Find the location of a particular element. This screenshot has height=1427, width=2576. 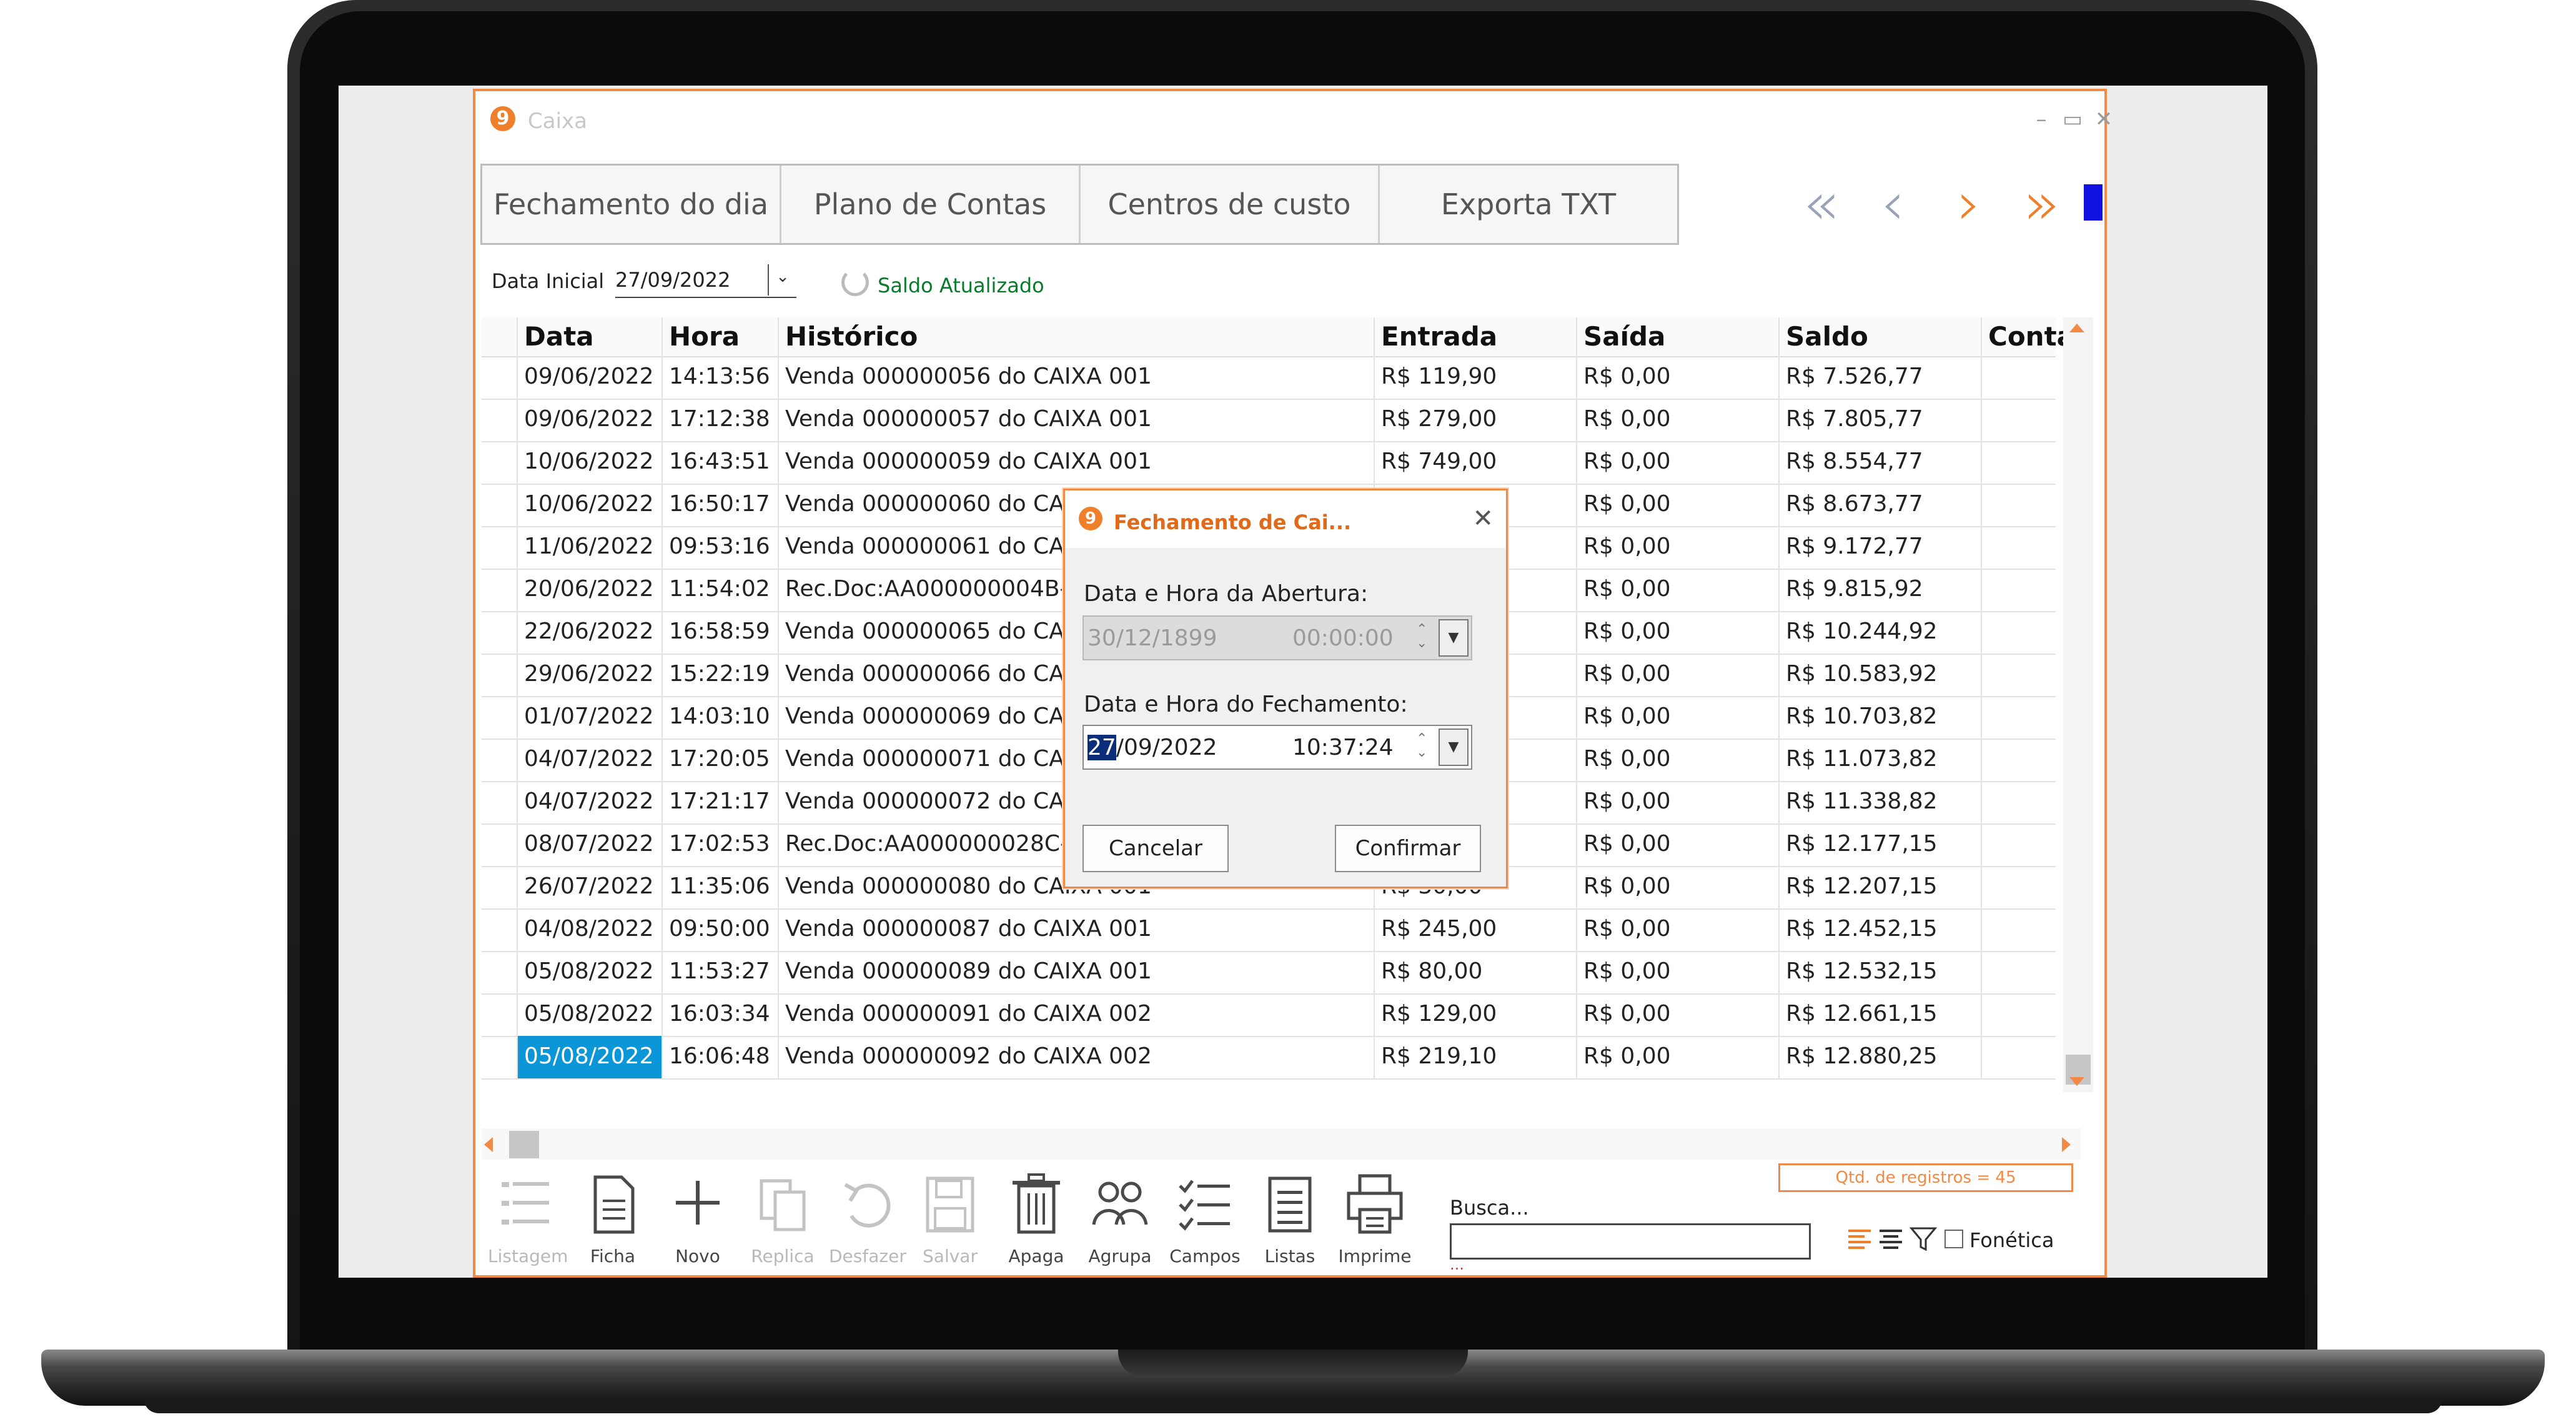

cell-hora: 16:50:17 is located at coordinates (719, 505).